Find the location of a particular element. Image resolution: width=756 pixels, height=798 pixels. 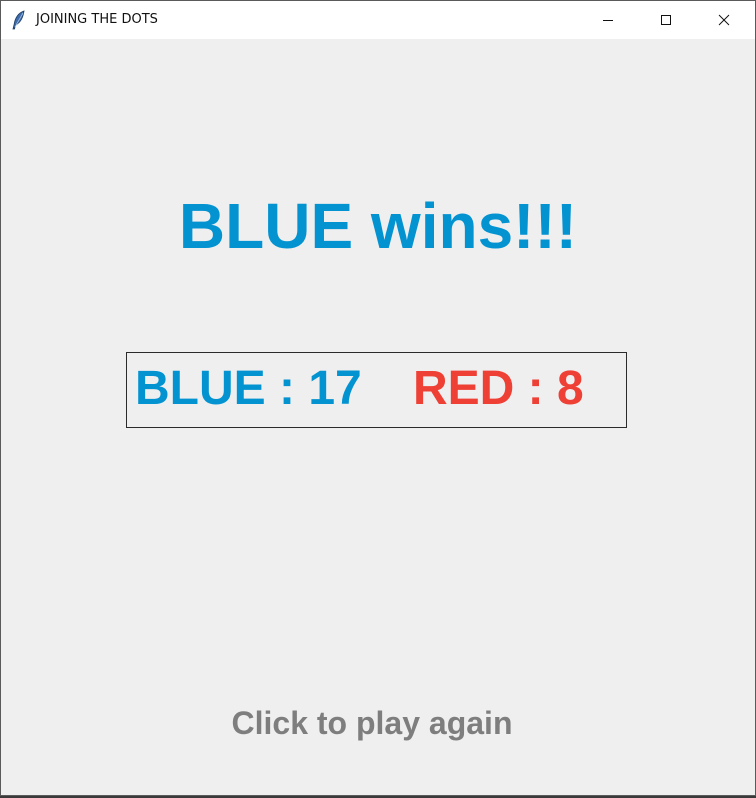

blue-score: BLUE : 17 is located at coordinates (248, 388).